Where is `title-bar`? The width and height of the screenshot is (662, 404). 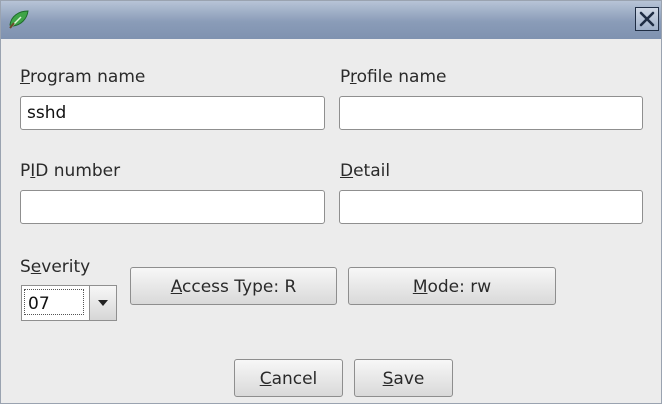 title-bar is located at coordinates (331, 20).